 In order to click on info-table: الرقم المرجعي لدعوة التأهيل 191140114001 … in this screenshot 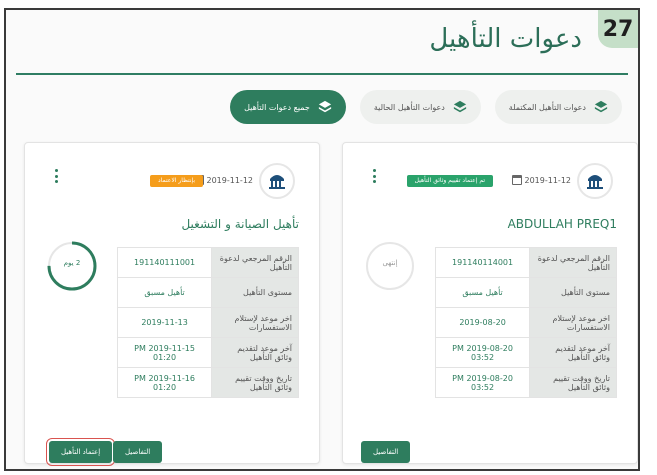, I will do `click(525, 322)`.